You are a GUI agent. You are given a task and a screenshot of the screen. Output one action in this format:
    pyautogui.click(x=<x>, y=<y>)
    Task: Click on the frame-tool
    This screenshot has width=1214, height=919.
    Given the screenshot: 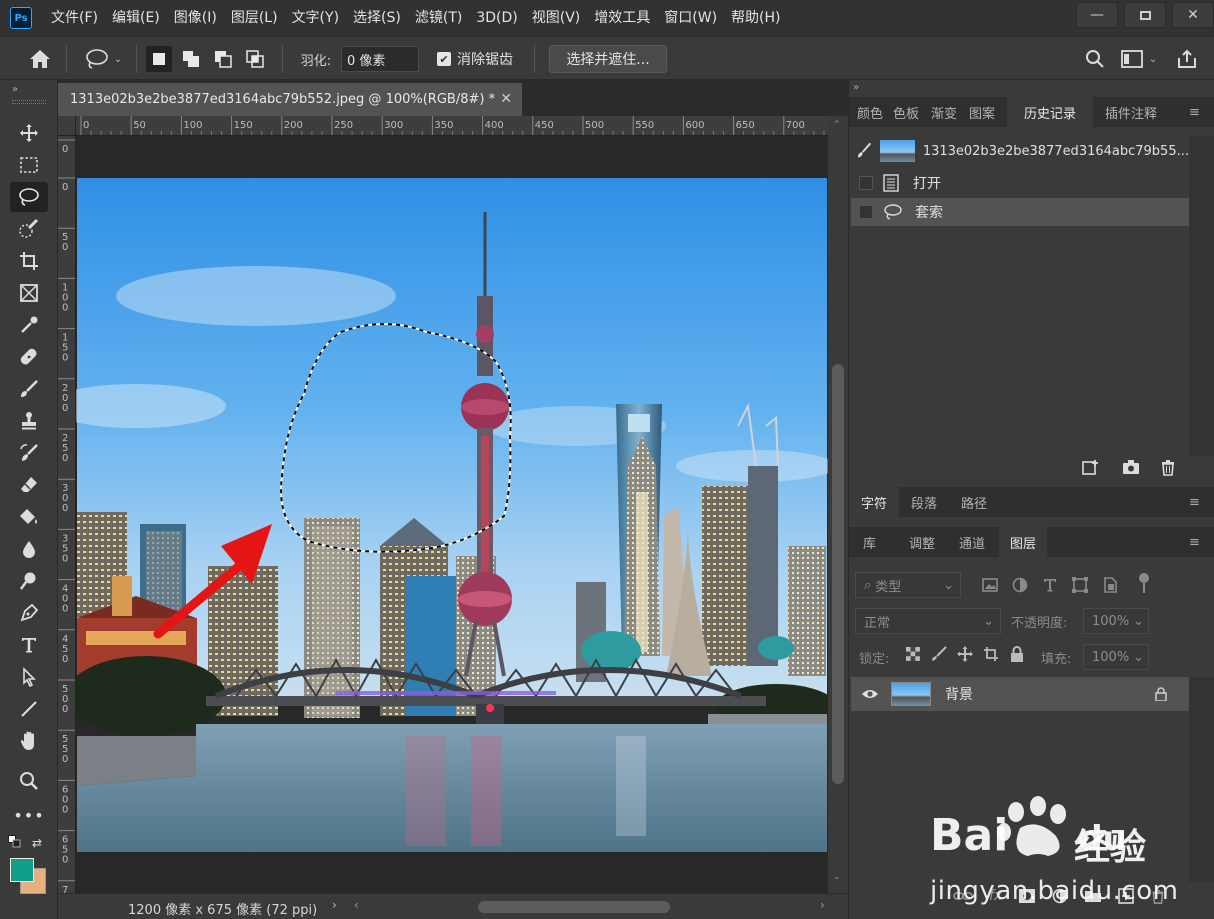 What is the action you would take?
    pyautogui.click(x=29, y=293)
    